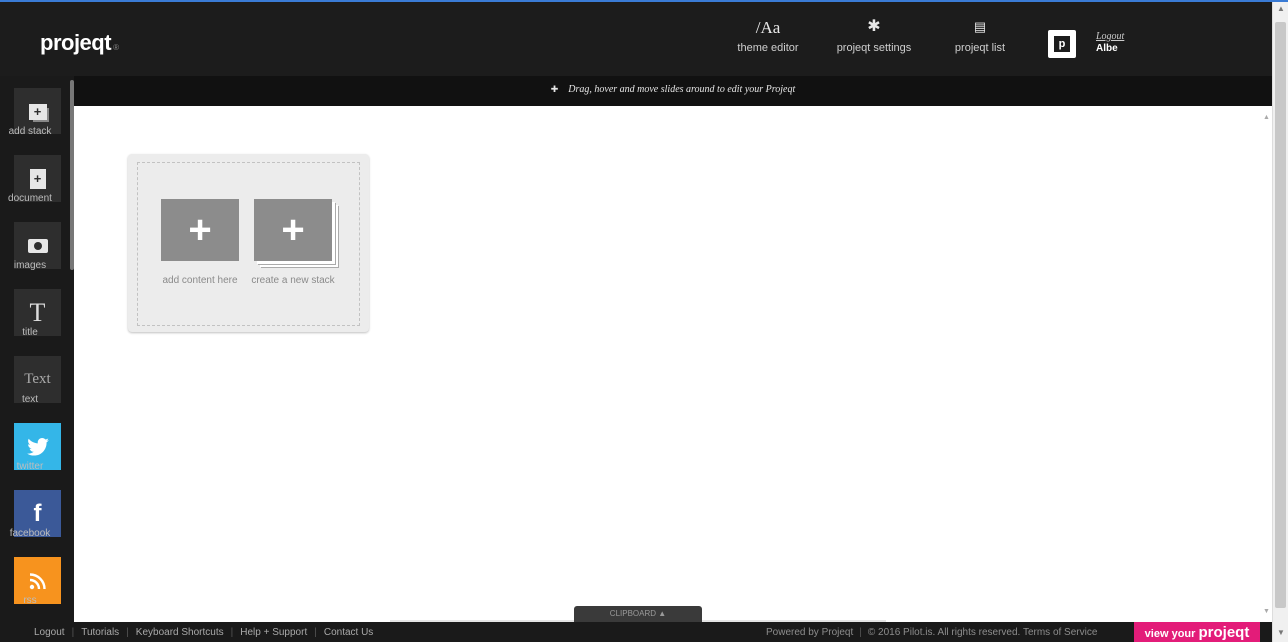  Describe the element at coordinates (1280, 8) in the screenshot. I see `scroll-up-icon: ▲` at that location.